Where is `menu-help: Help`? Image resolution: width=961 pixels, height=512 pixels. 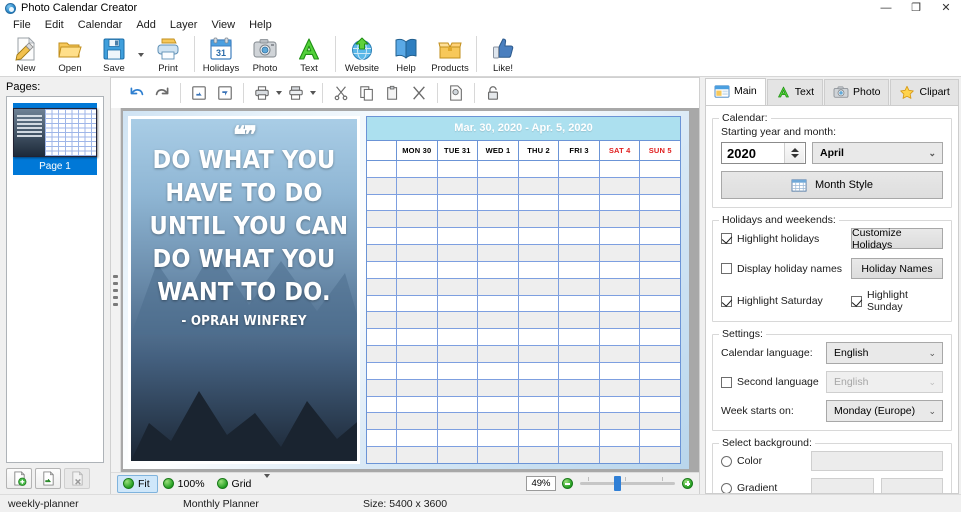
menu-help: Help is located at coordinates (260, 25).